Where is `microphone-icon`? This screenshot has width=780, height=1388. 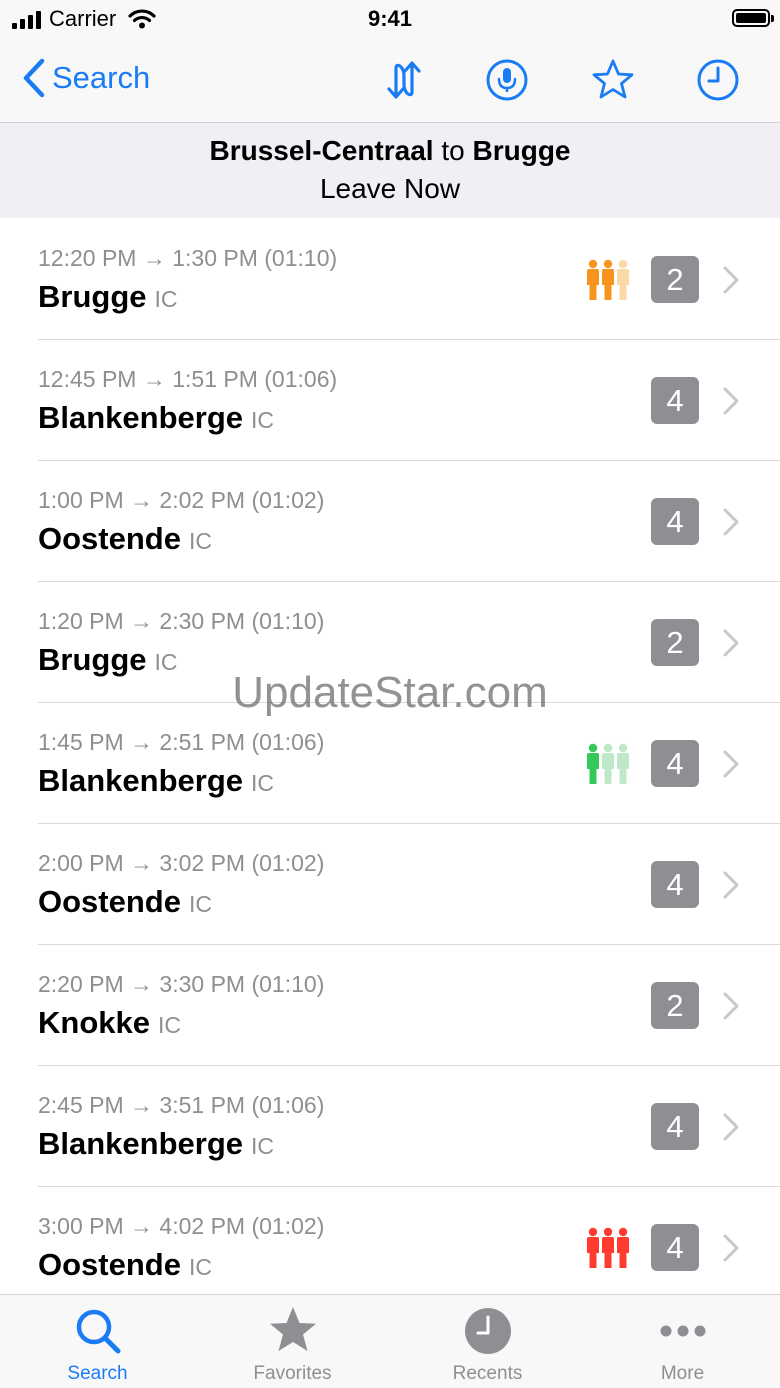
microphone-icon is located at coordinates (507, 80).